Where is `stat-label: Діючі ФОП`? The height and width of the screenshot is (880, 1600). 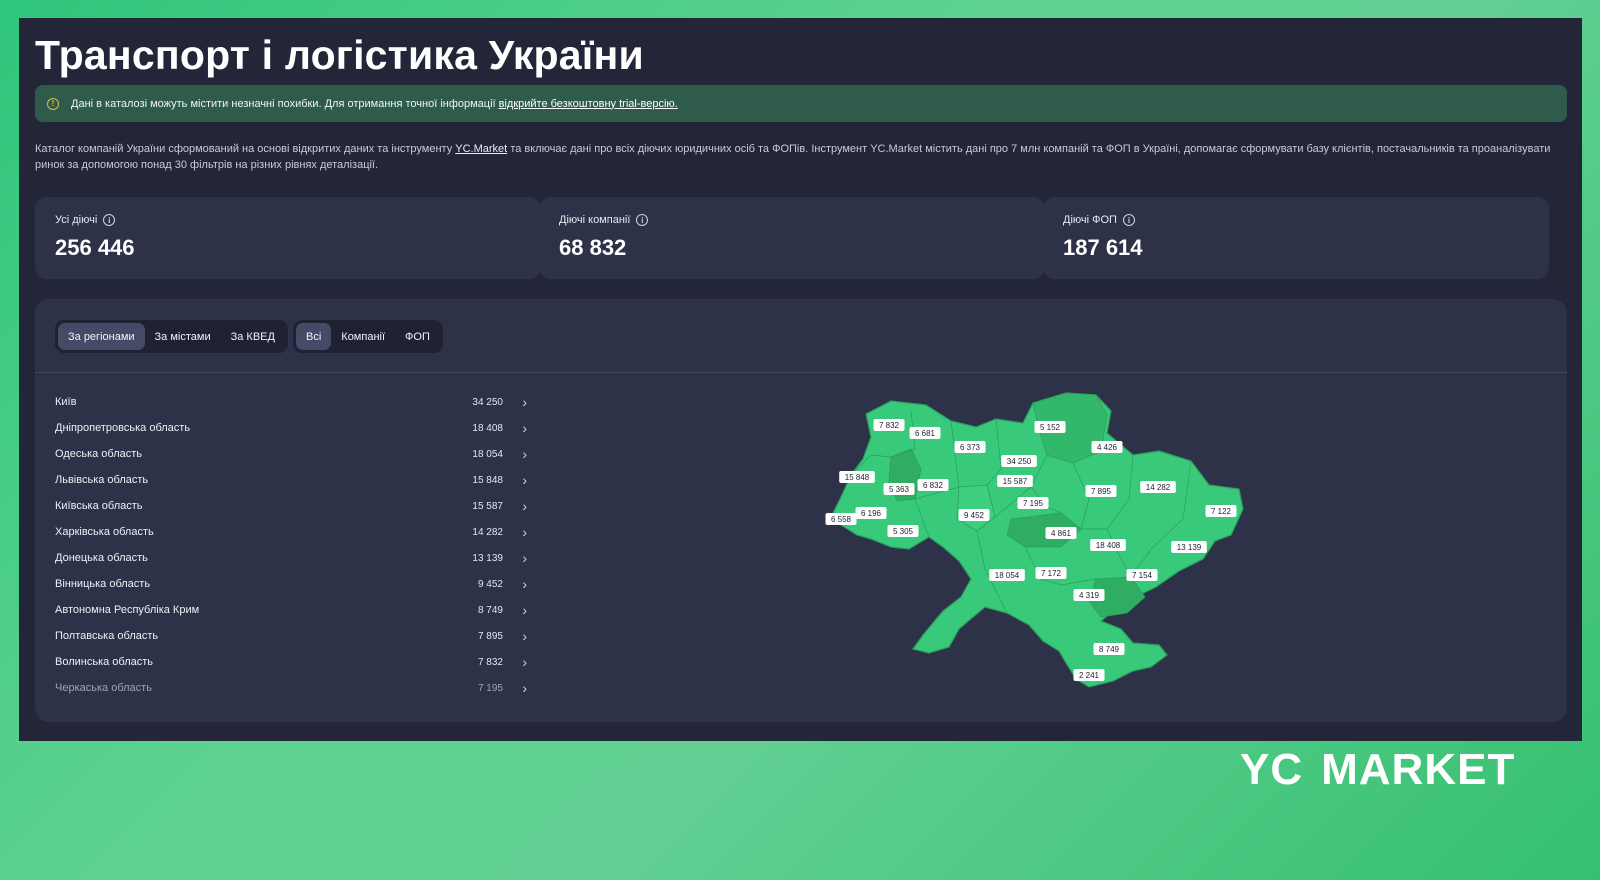 stat-label: Діючі ФОП is located at coordinates (1090, 220).